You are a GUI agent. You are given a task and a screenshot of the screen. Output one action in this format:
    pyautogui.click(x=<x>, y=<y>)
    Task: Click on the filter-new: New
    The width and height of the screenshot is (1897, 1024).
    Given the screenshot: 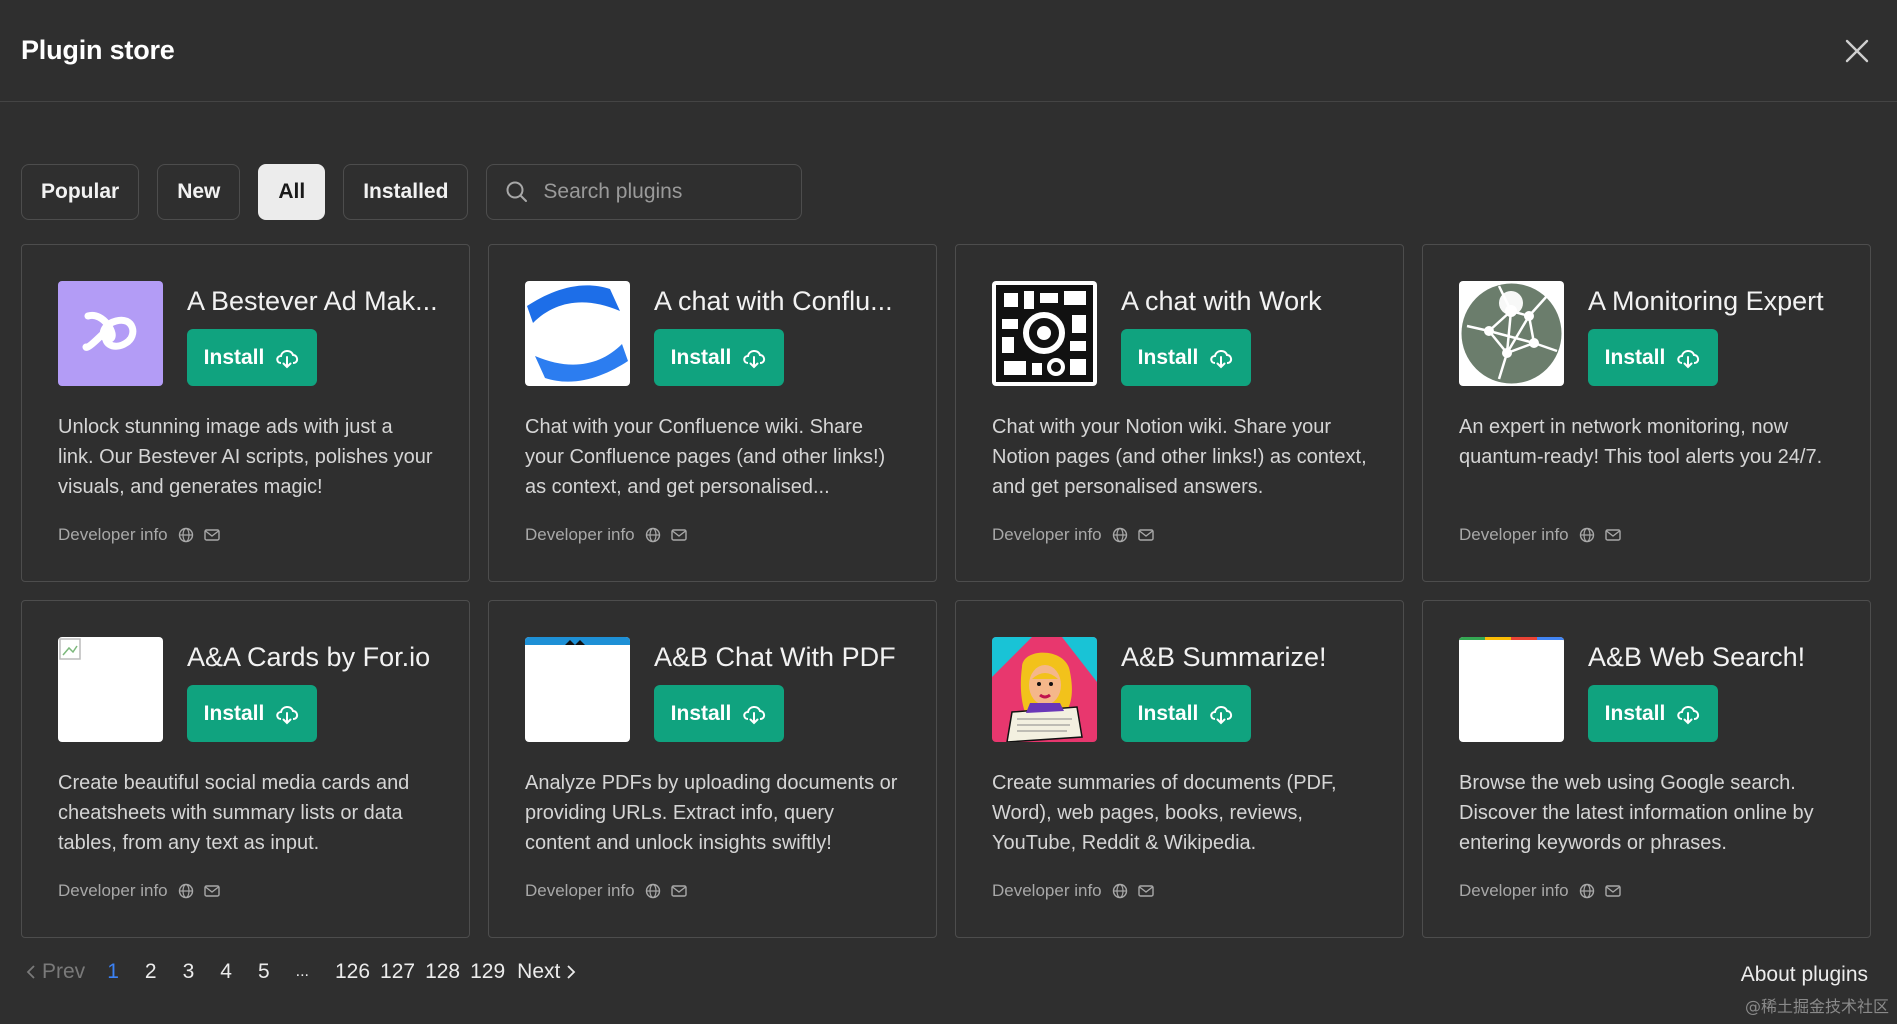 What is the action you would take?
    pyautogui.click(x=199, y=192)
    